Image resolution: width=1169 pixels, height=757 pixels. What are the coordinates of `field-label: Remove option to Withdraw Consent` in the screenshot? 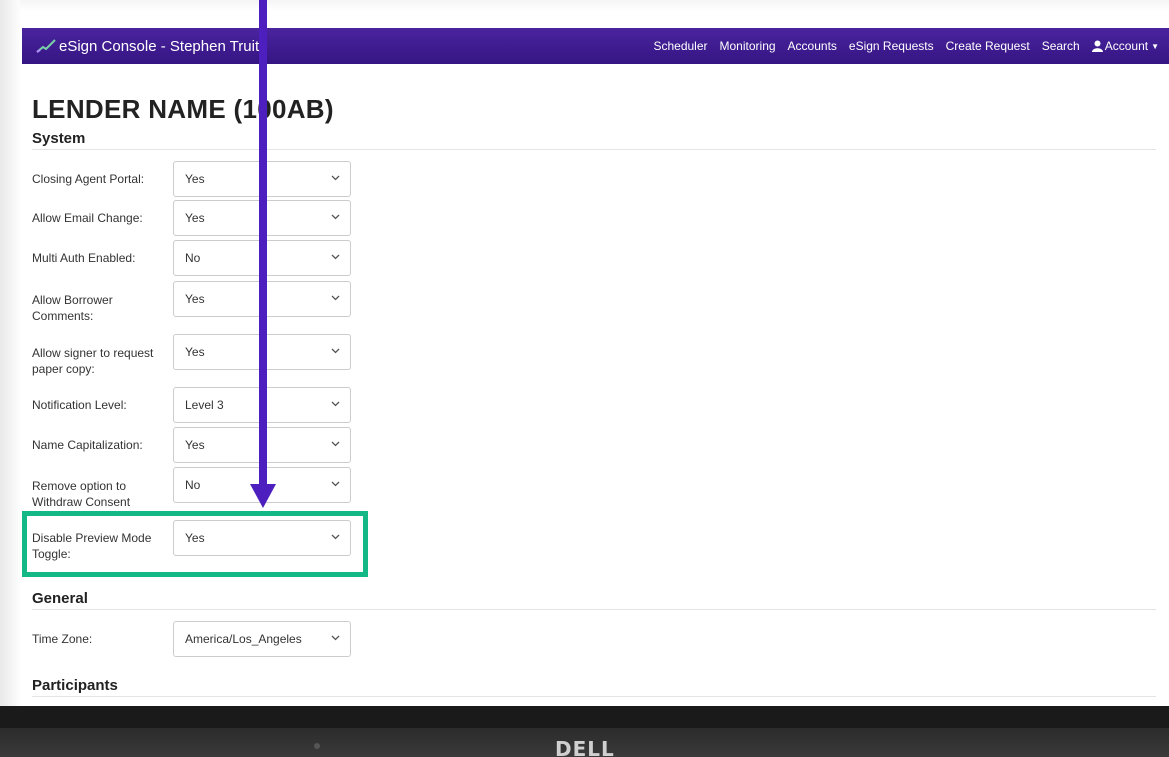 It's located at (81, 494).